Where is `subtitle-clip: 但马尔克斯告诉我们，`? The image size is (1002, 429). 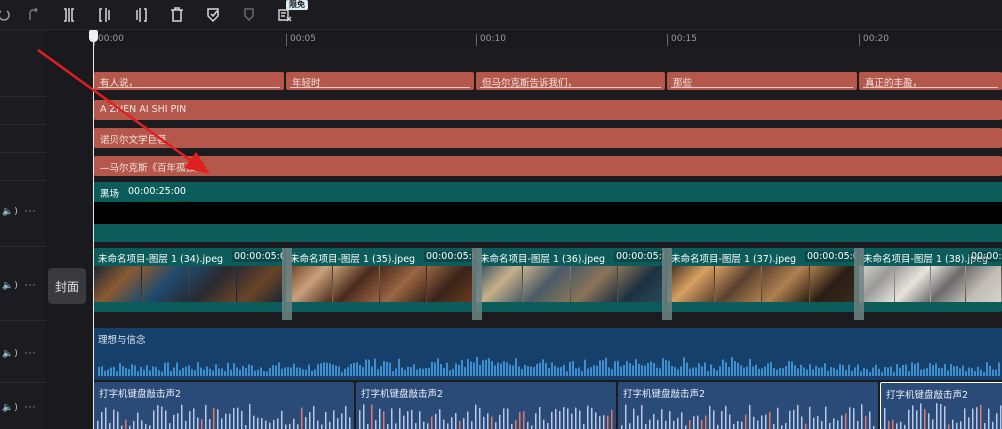
subtitle-clip: 但马尔克斯告诉我们， is located at coordinates (570, 81).